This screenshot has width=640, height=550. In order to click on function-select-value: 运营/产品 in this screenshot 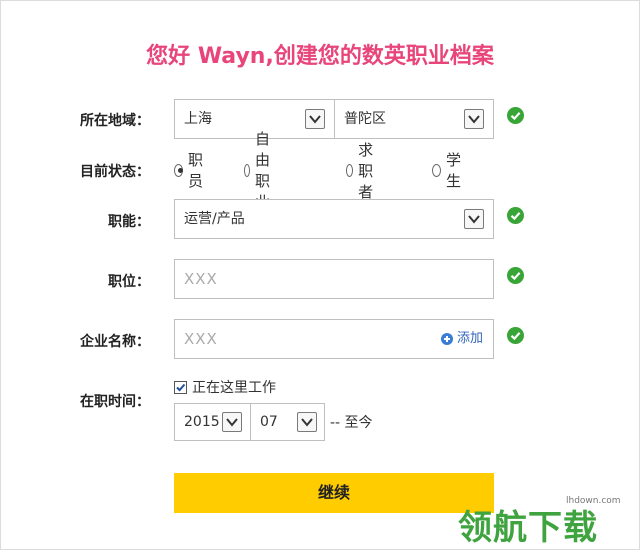, I will do `click(214, 219)`.